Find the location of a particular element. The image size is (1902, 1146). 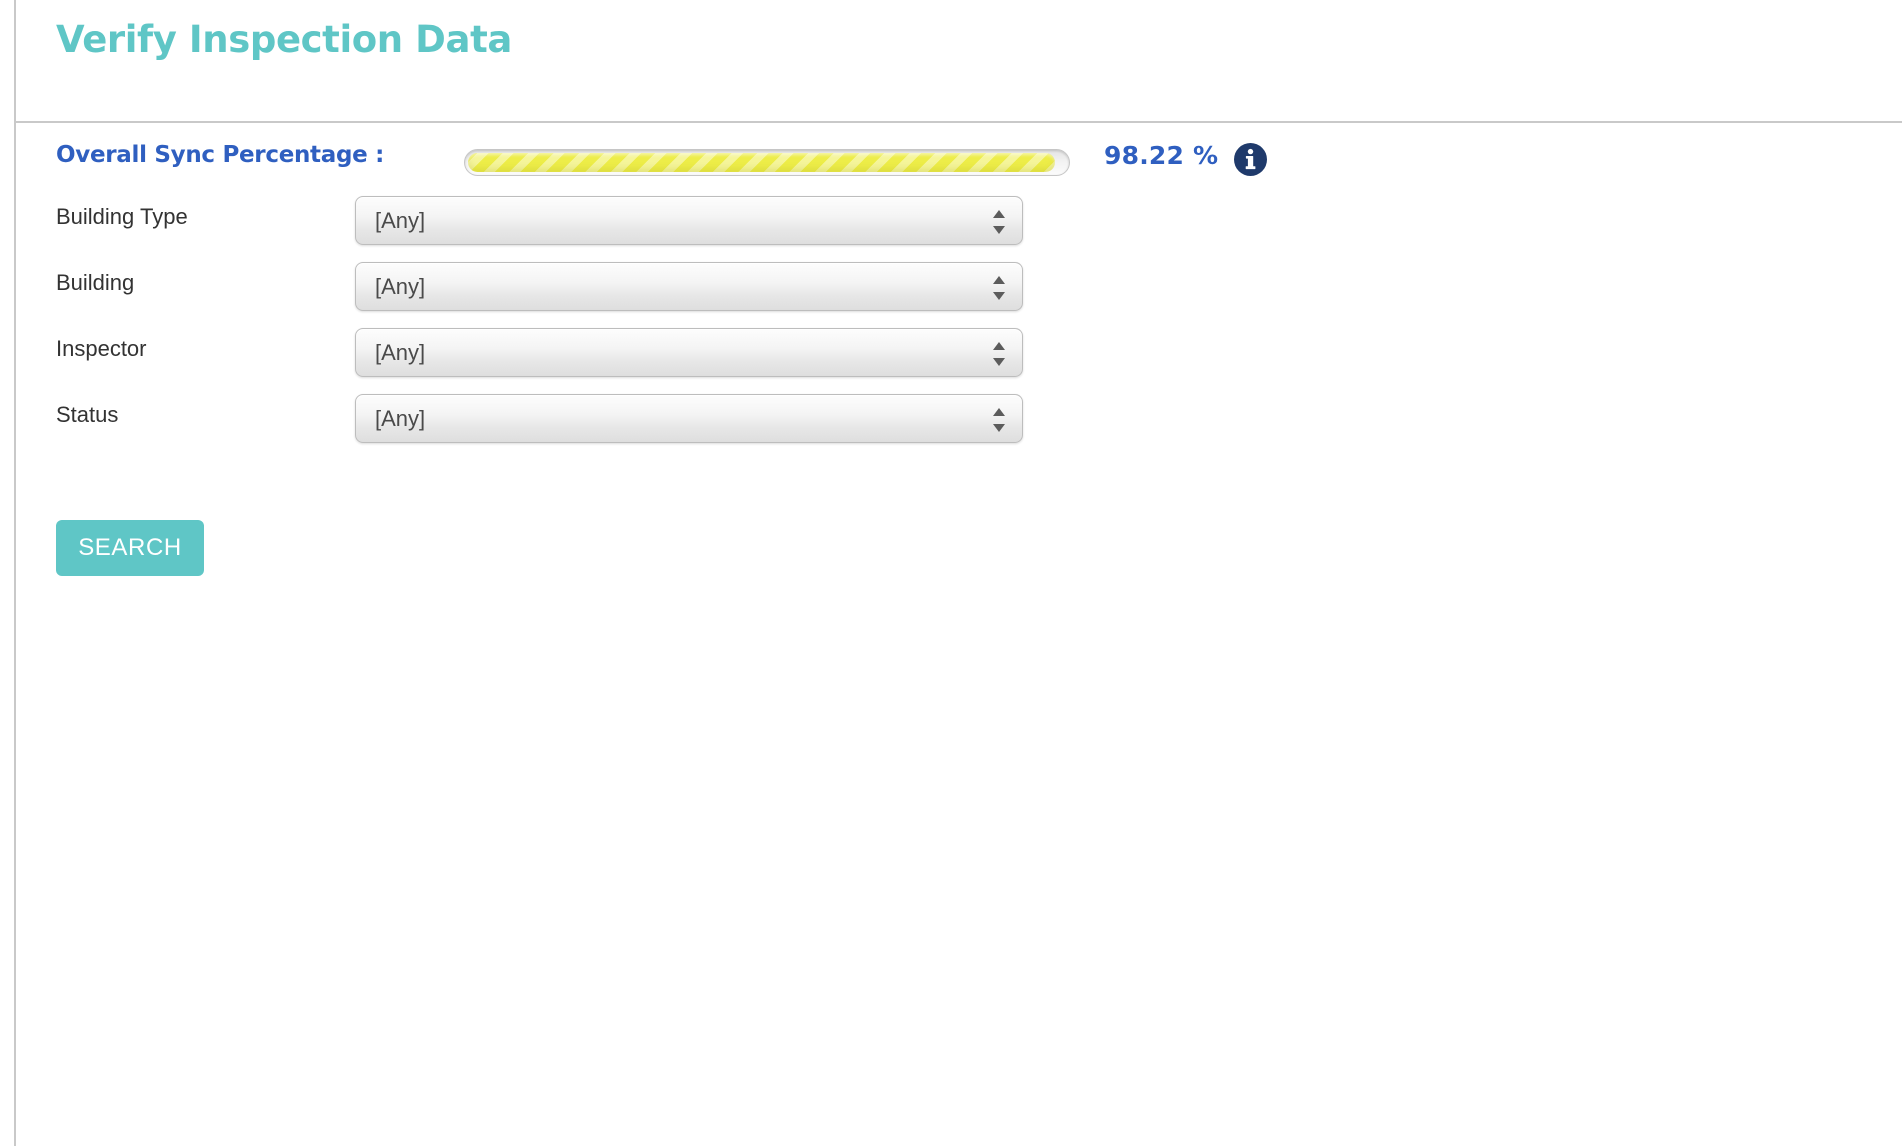

search-button: SEARCH is located at coordinates (130, 548).